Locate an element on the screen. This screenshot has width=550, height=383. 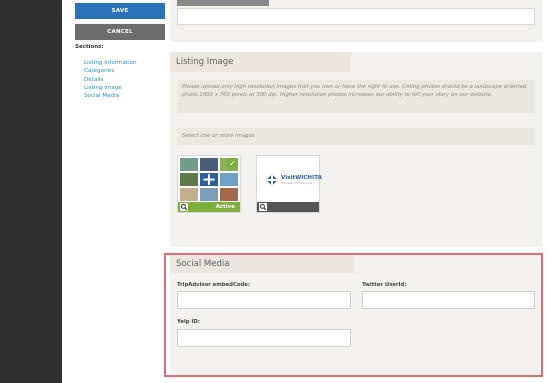
previous-section-field is located at coordinates (356, 16).